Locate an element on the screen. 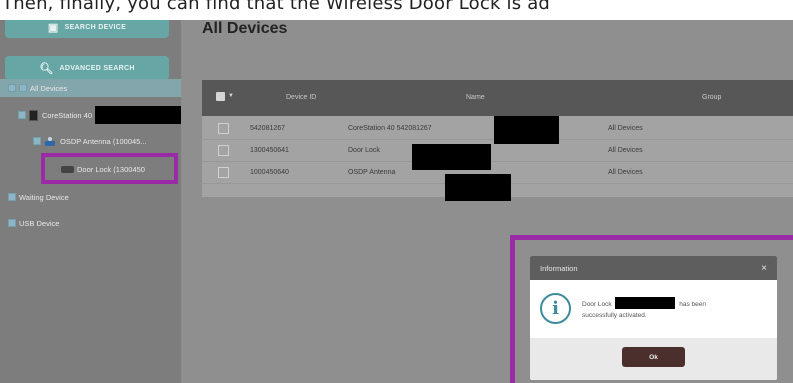  search-device-icon: ▣ is located at coordinates (53, 27).